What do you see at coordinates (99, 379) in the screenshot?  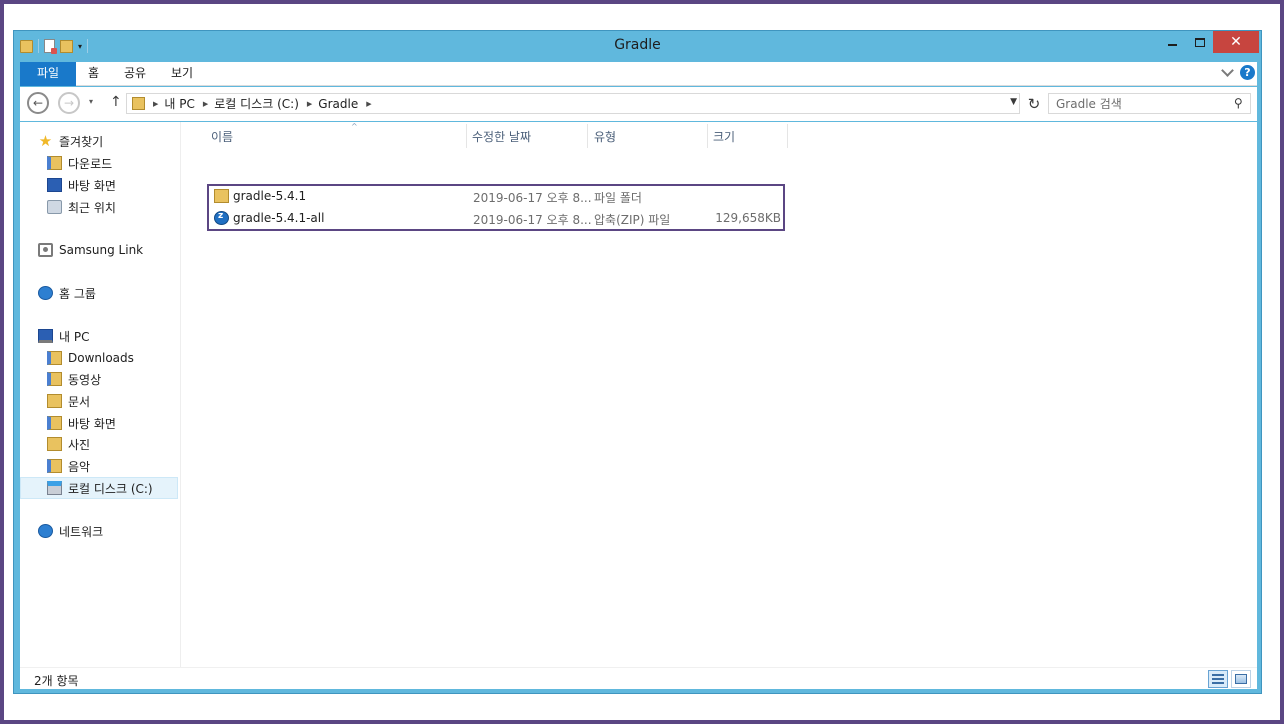 I see `sidebar-item-videos: 동영상` at bounding box center [99, 379].